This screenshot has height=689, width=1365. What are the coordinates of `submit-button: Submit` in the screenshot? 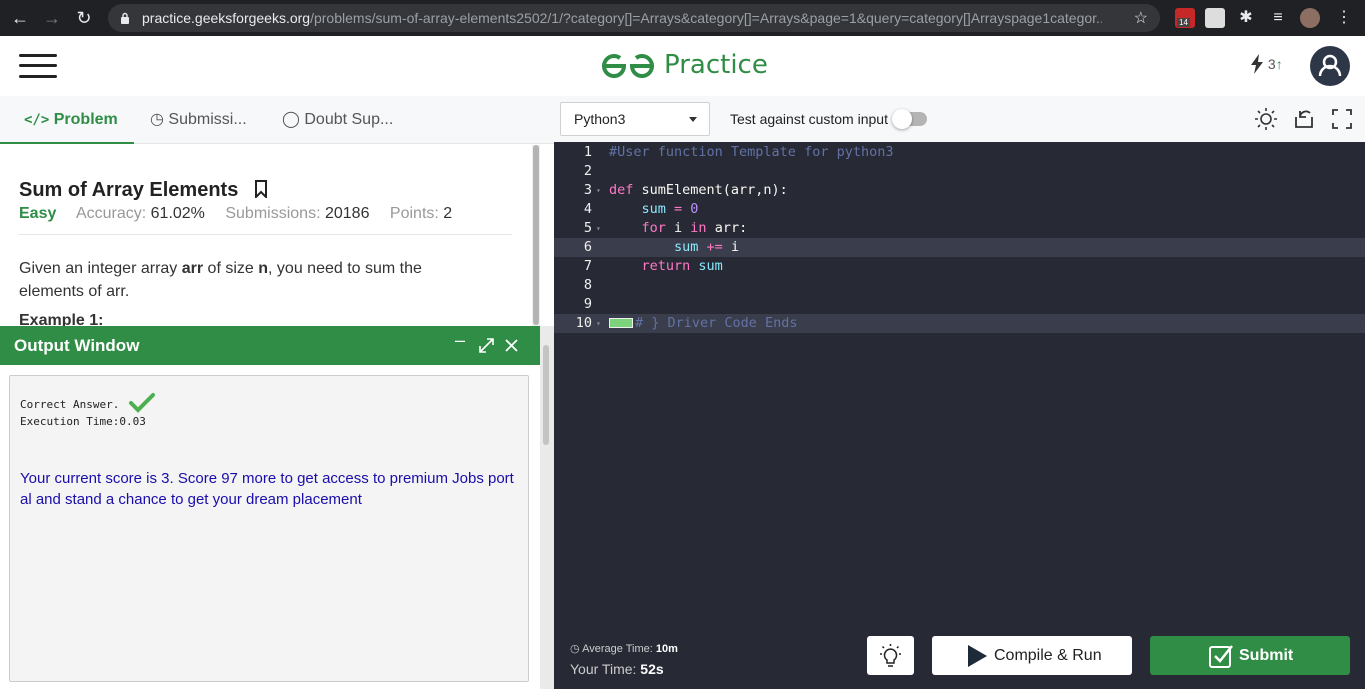 It's located at (1250, 655).